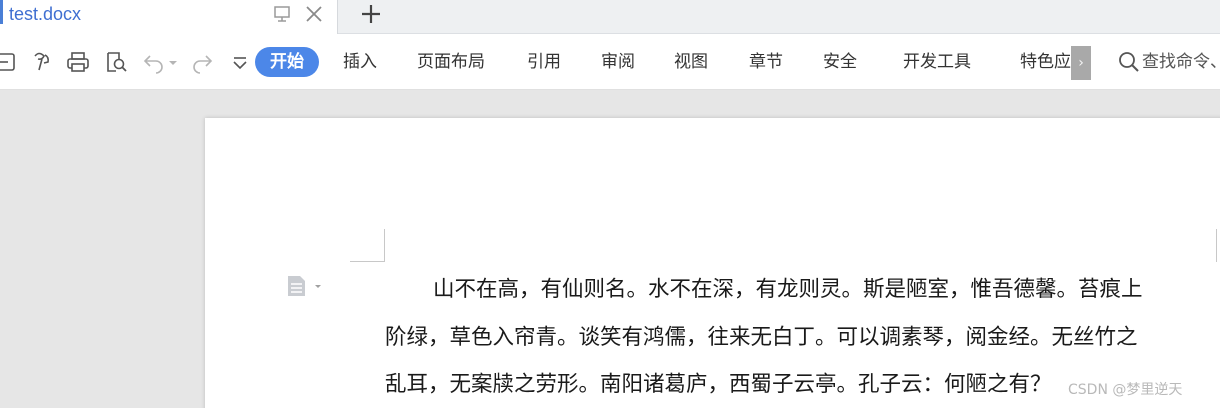 Image resolution: width=1220 pixels, height=408 pixels. Describe the element at coordinates (691, 62) in the screenshot. I see `menu-view-tab: 视图` at that location.